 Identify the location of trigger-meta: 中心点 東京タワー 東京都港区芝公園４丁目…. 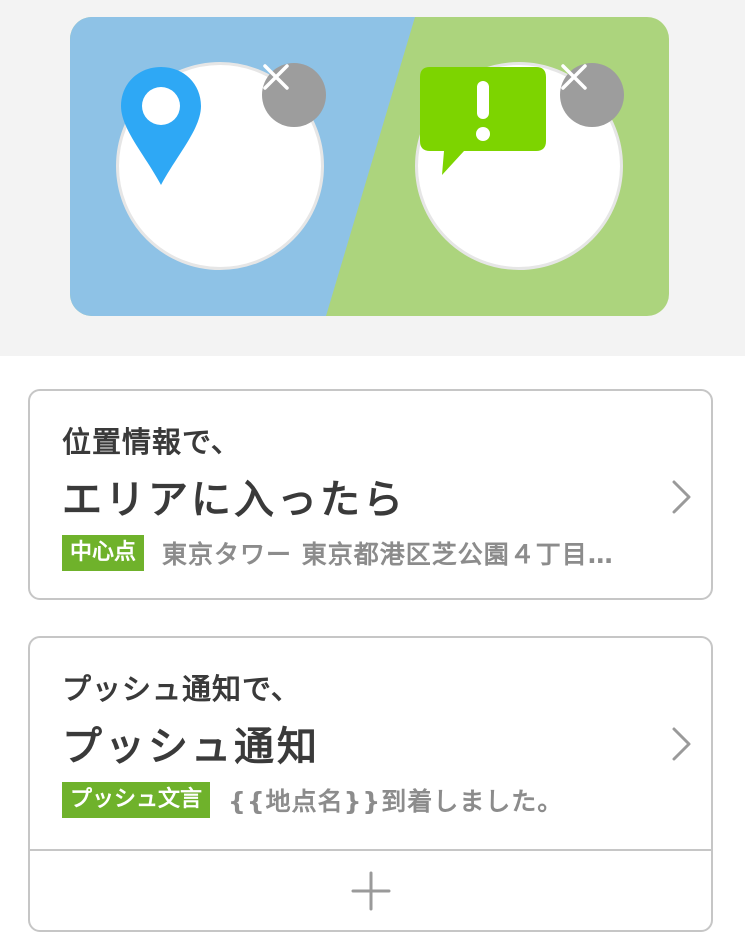
(358, 553).